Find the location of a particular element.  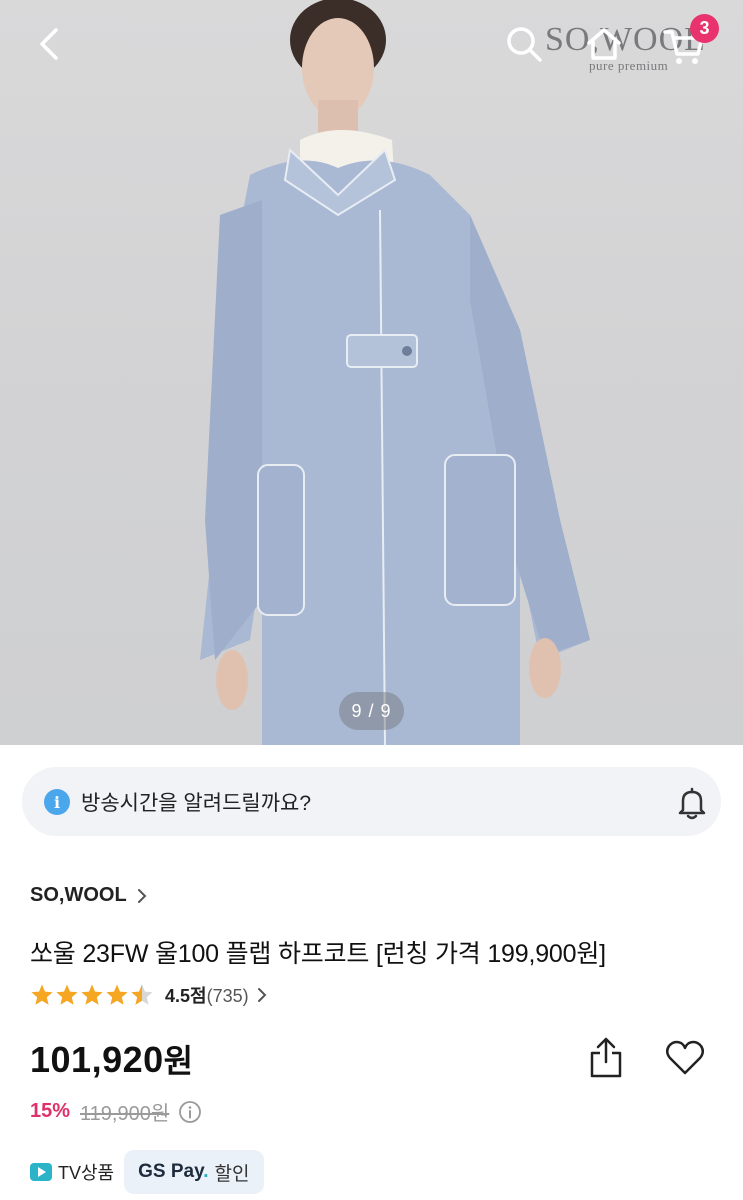

benefit-tags: TV상품 GS Pay. 할인 is located at coordinates (147, 1172).